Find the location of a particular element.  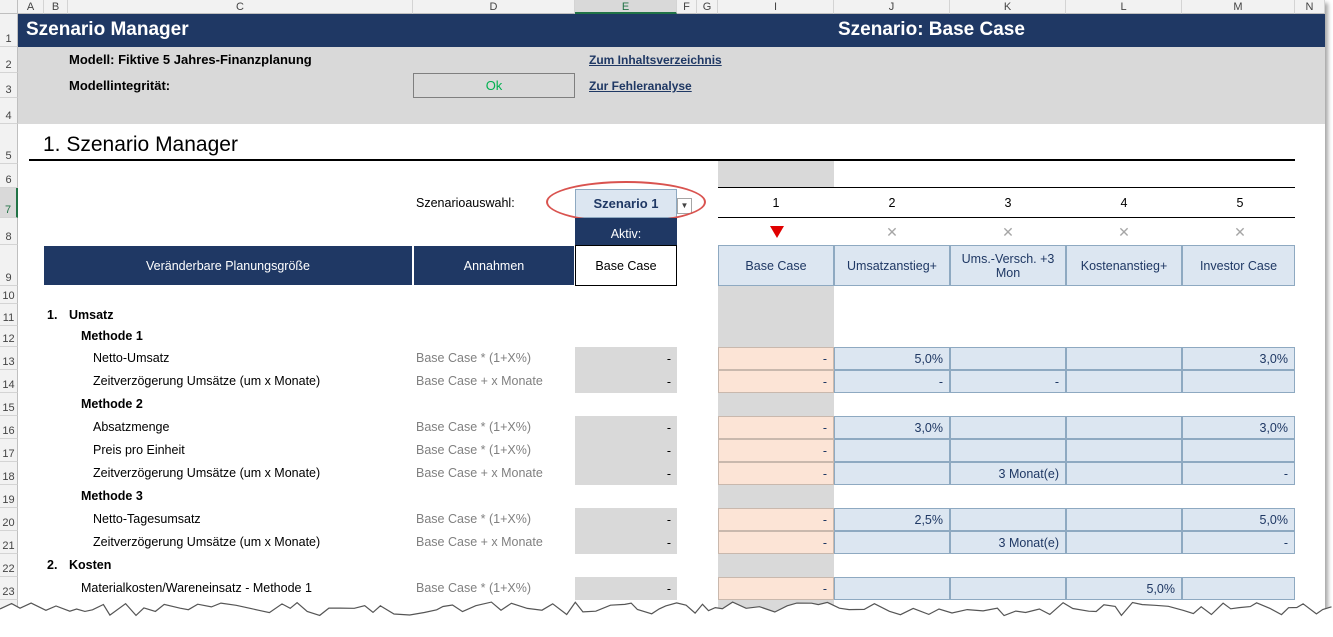

col-header-g: G is located at coordinates (707, 7).